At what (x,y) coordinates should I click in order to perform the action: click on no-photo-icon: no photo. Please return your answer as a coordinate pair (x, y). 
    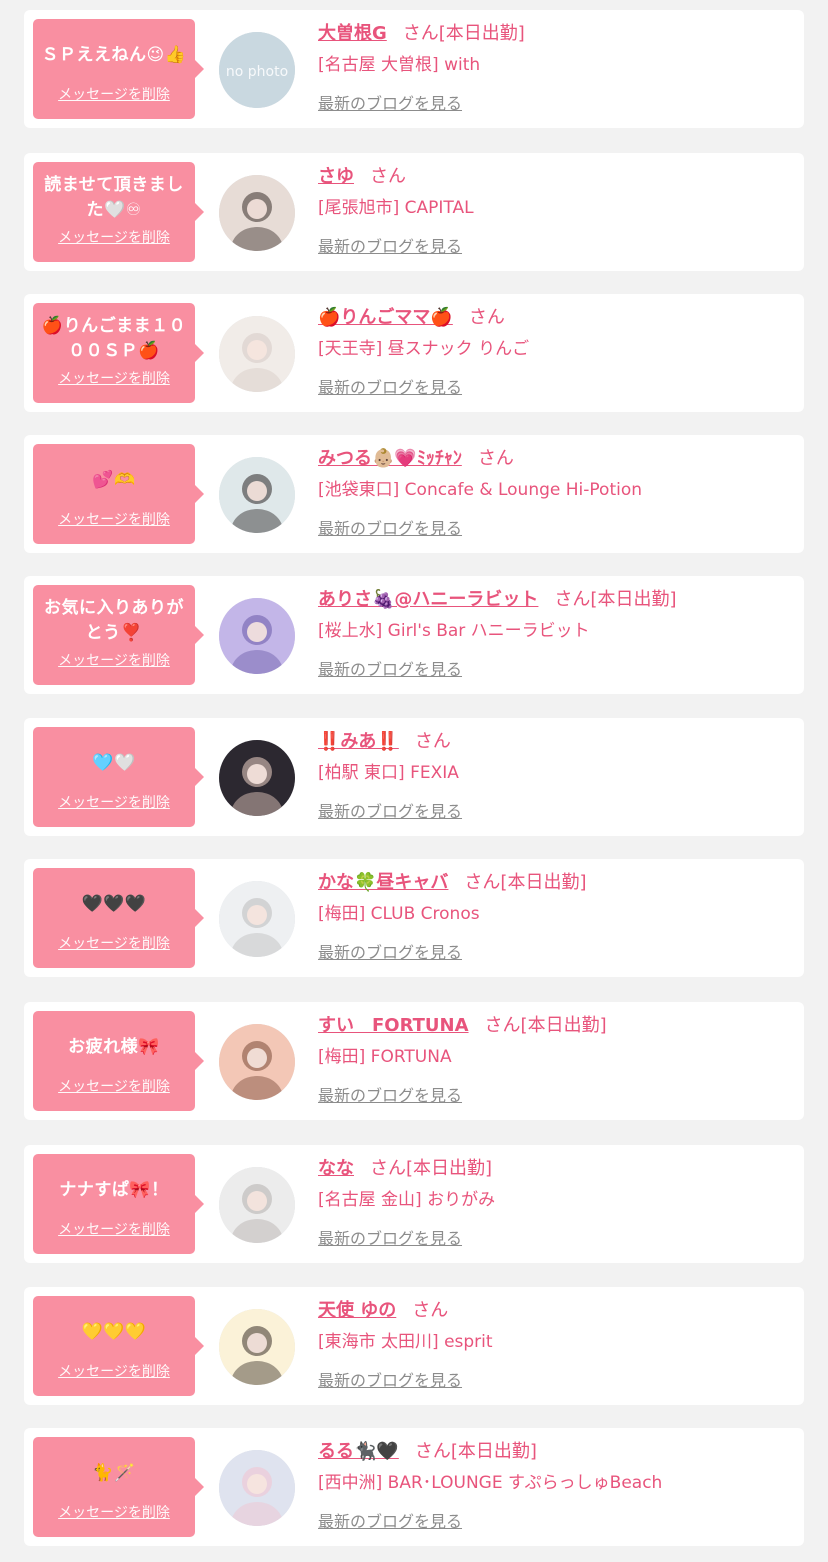
    Looking at the image, I should click on (257, 70).